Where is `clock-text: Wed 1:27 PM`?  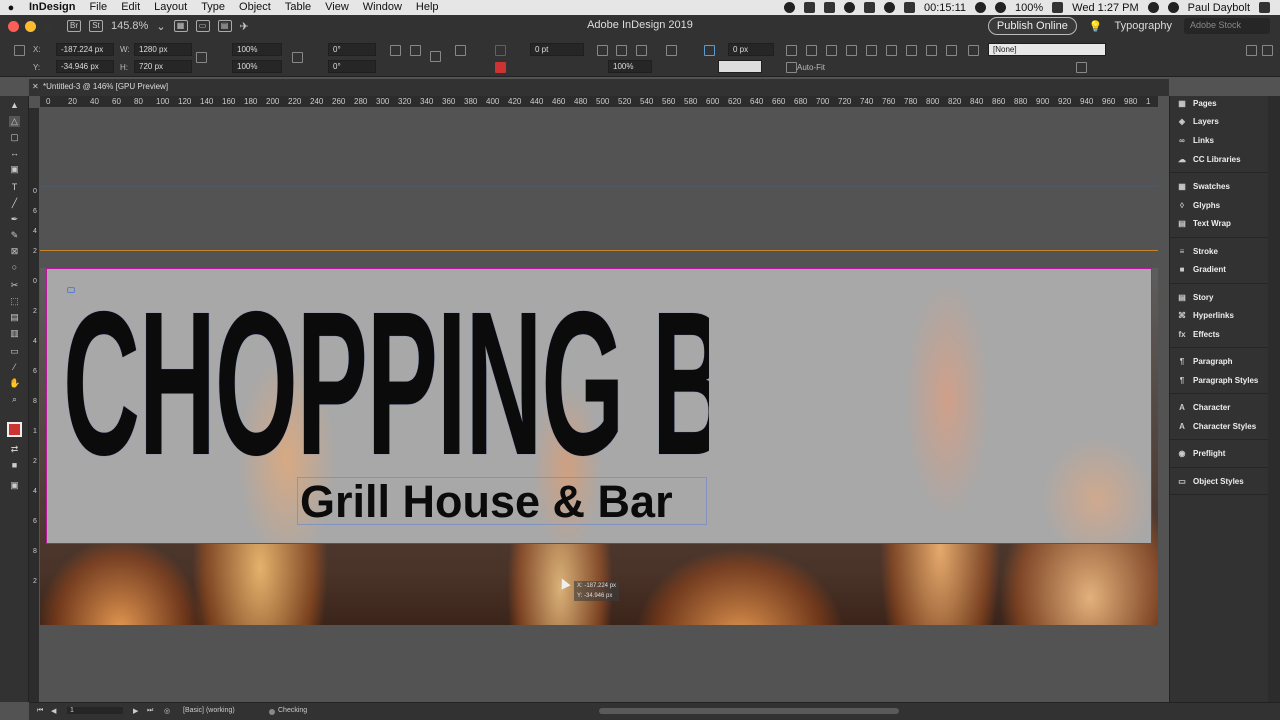 clock-text: Wed 1:27 PM is located at coordinates (1105, 8).